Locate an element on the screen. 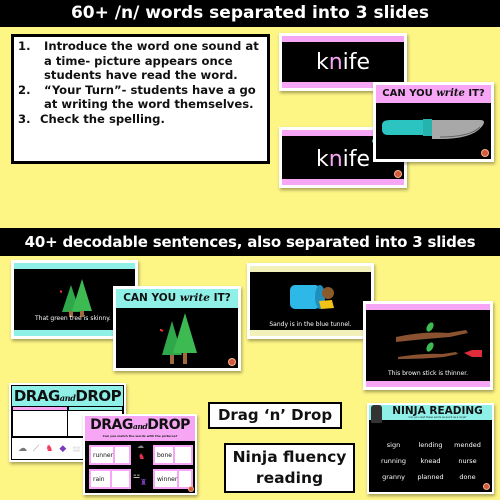 This screenshot has height=500, width=500. tunnel-icon is located at coordinates (312, 297).